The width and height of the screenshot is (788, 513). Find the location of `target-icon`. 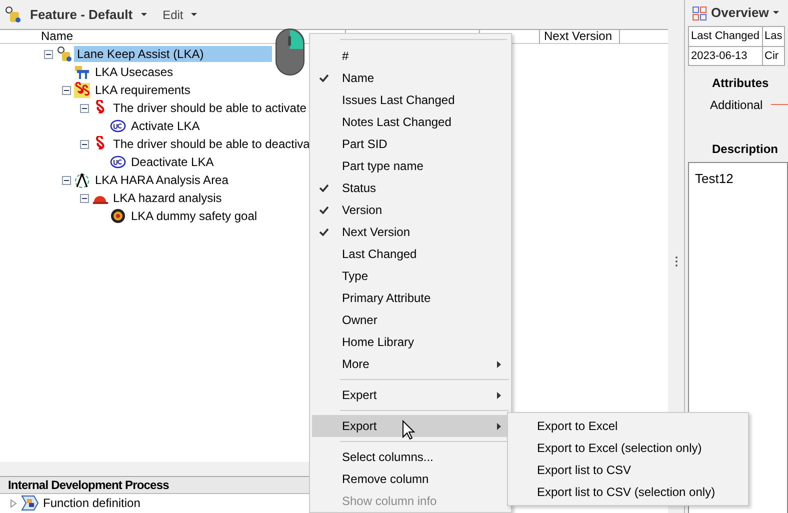

target-icon is located at coordinates (118, 216).